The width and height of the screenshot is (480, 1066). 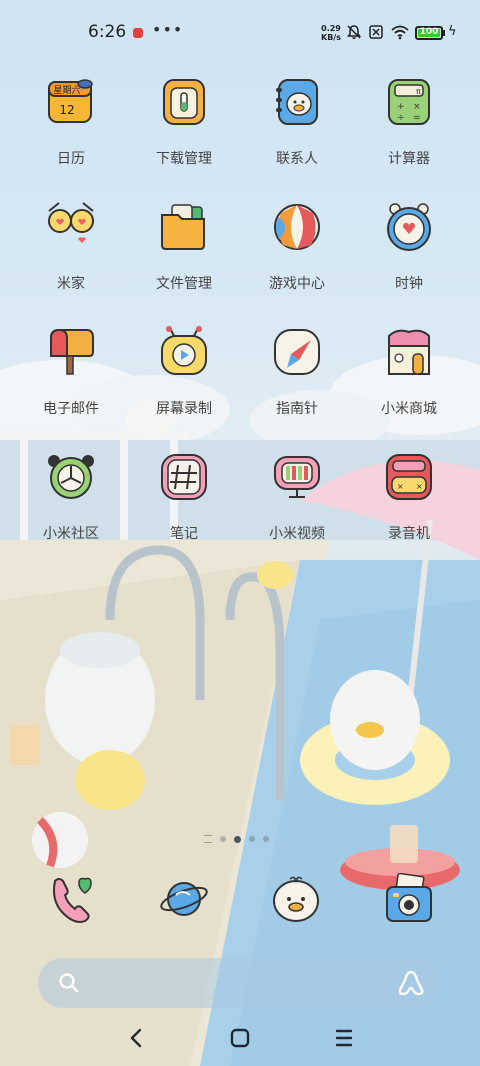 What do you see at coordinates (409, 227) in the screenshot?
I see `clock-icon` at bounding box center [409, 227].